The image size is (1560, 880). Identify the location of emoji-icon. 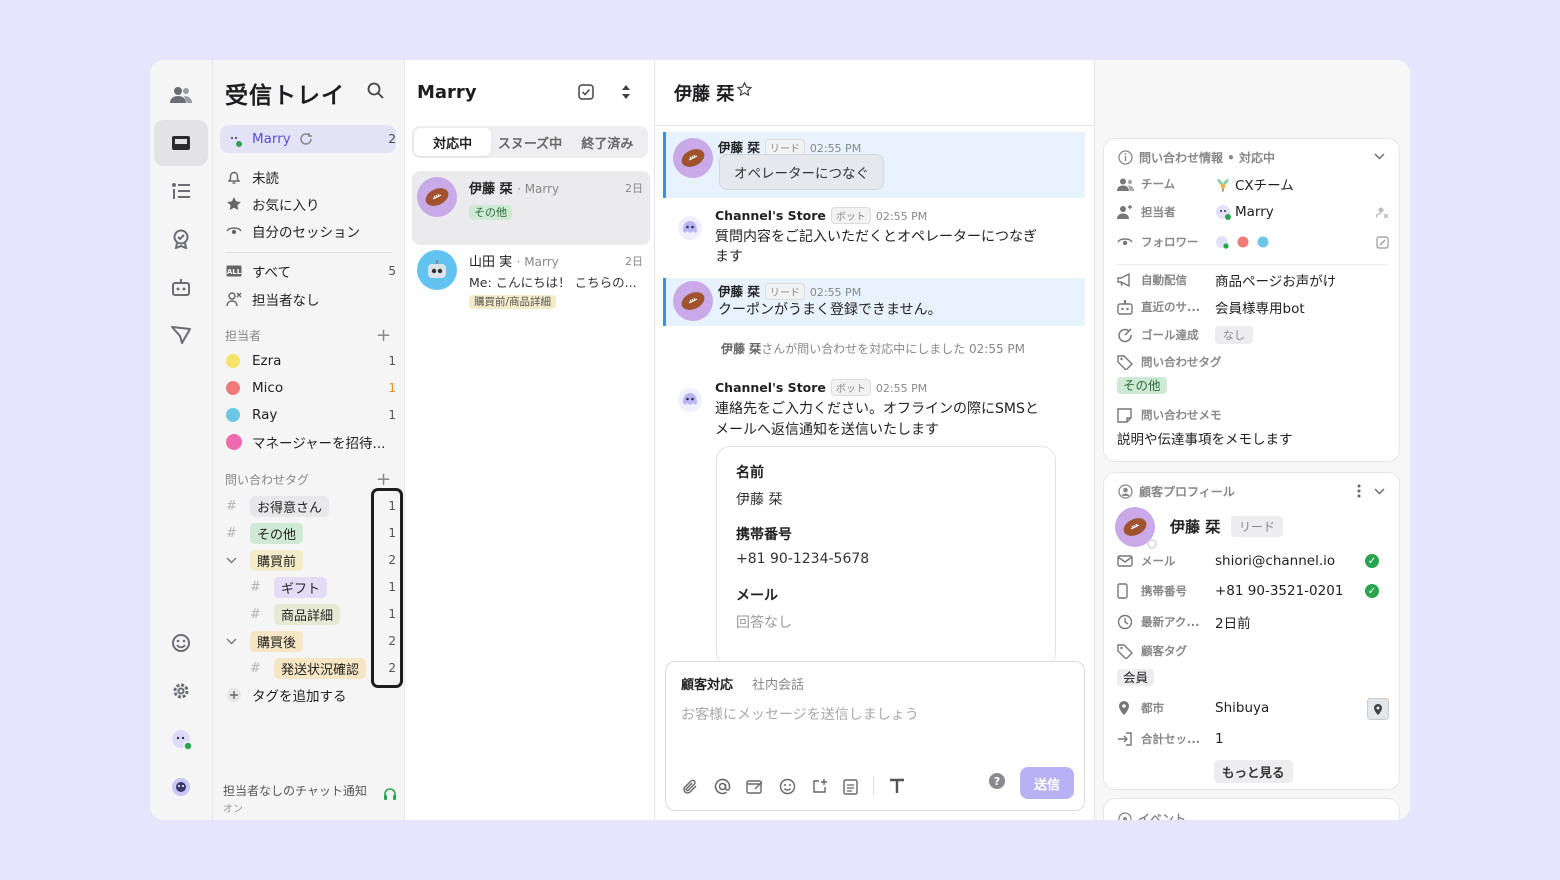
(787, 786).